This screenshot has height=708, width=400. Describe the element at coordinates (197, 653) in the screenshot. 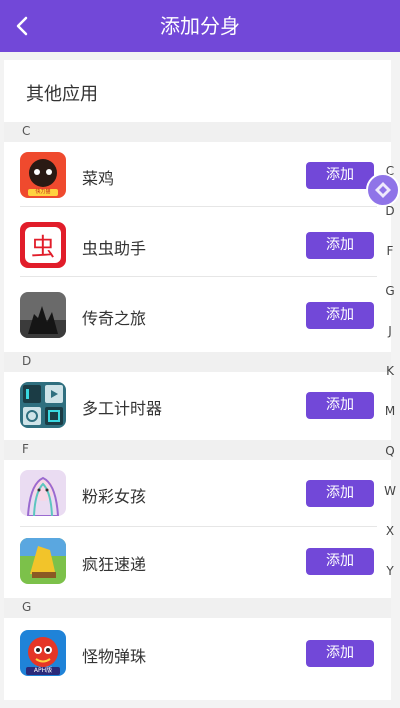

I see `list-item: APH版 怪物弹珠 添加` at that location.